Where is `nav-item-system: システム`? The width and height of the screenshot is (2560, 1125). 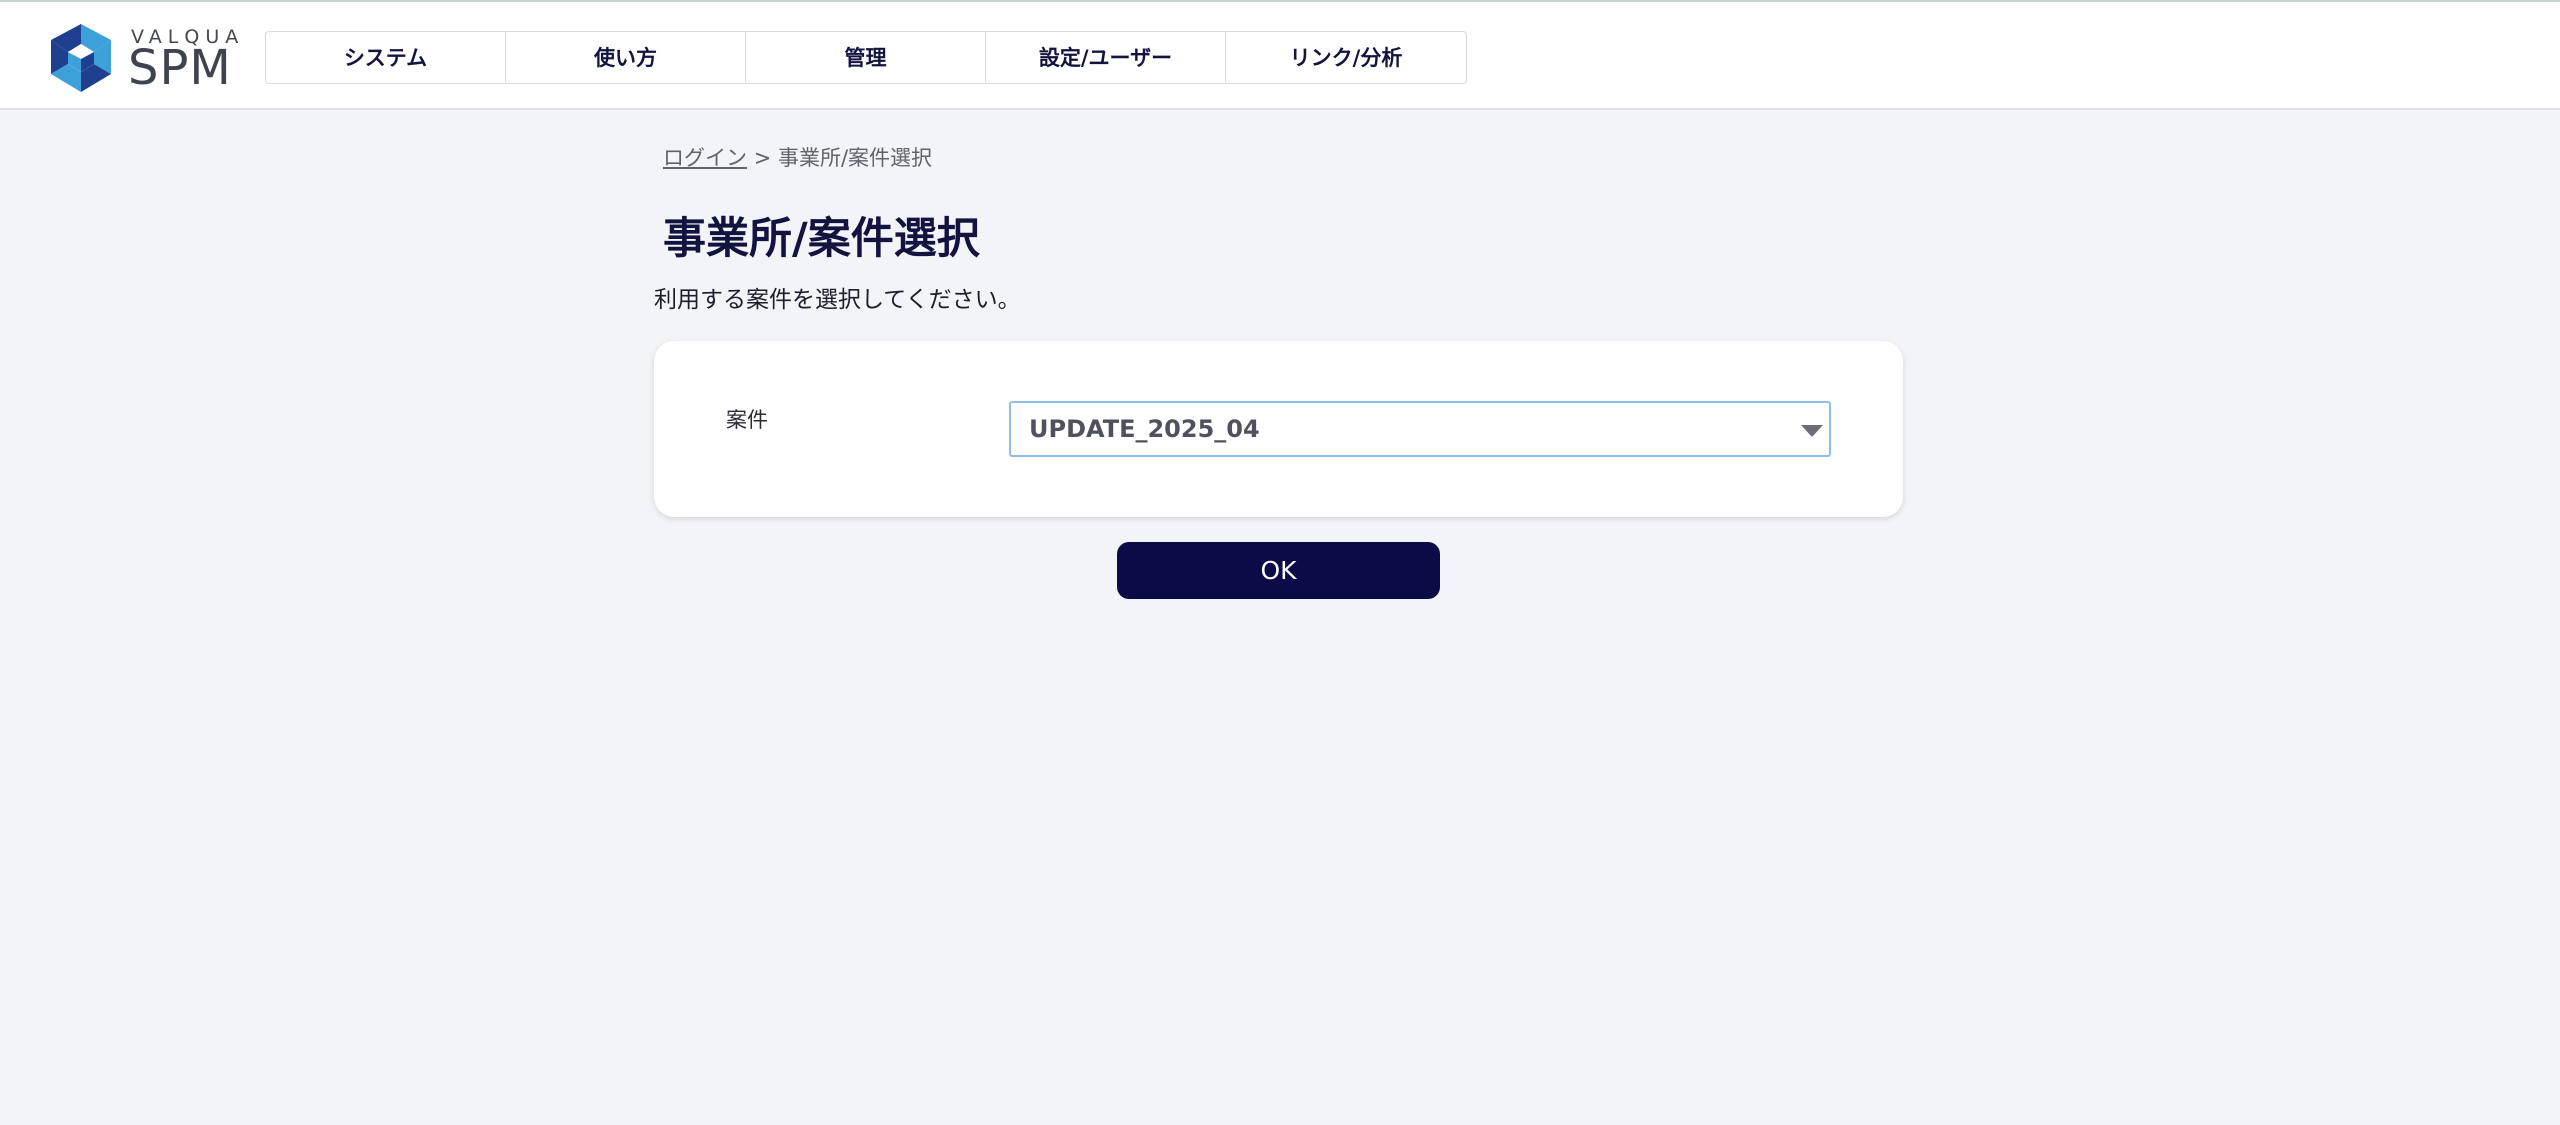 nav-item-system: システム is located at coordinates (386, 57).